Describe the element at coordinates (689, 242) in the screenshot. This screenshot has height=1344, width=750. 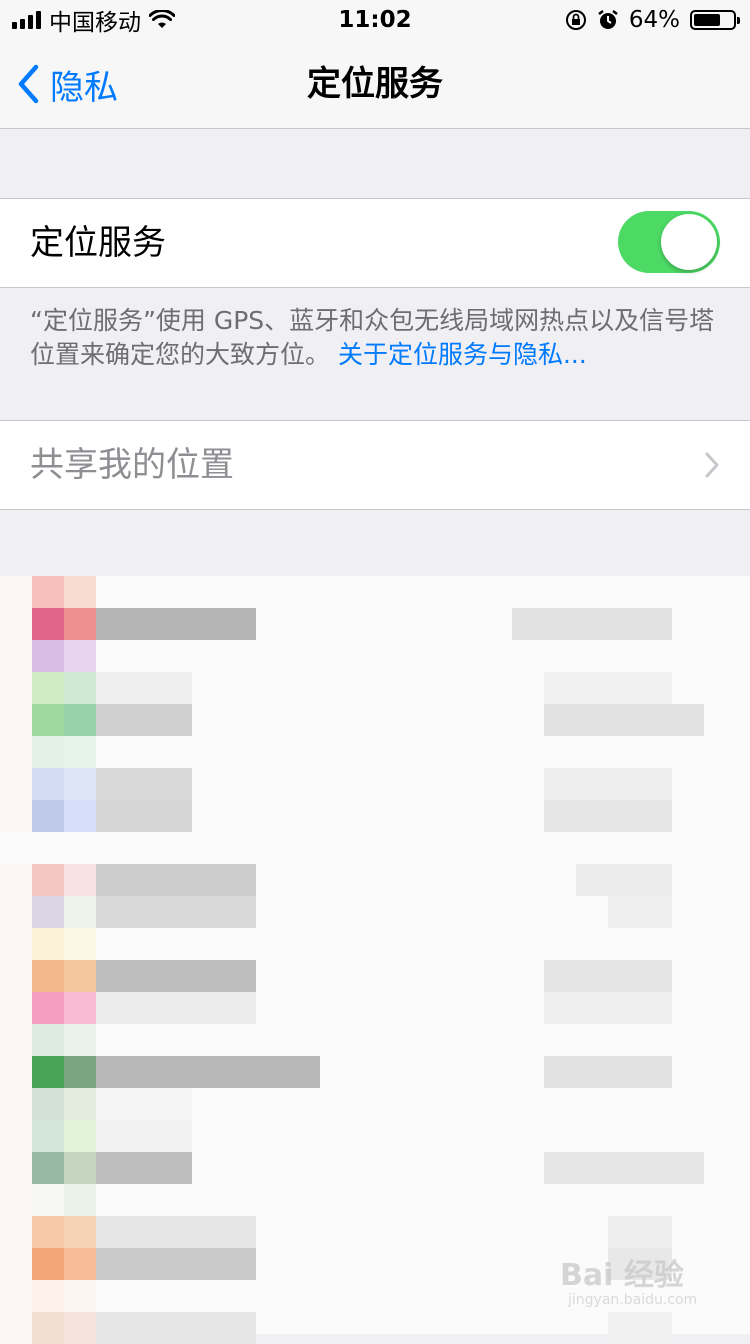
I see `toggle-knob` at that location.